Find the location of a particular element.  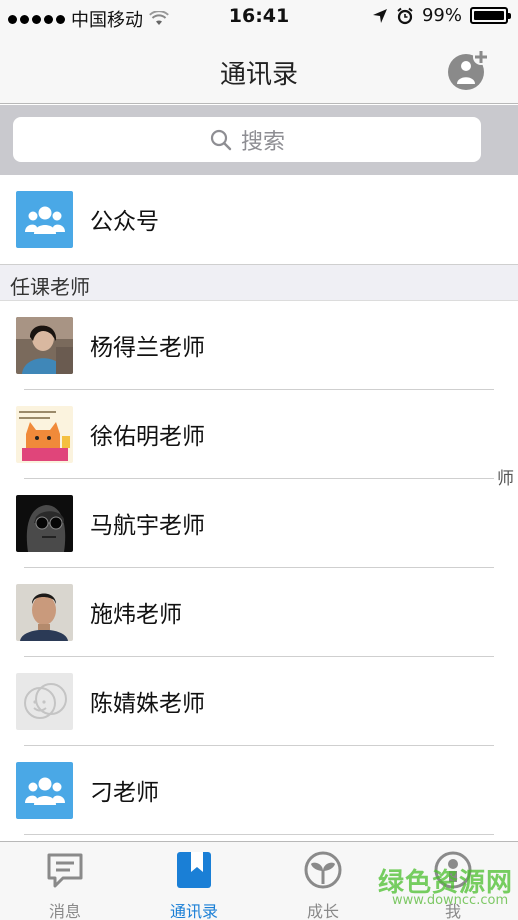

section-header: 任课老师 is located at coordinates (259, 282).